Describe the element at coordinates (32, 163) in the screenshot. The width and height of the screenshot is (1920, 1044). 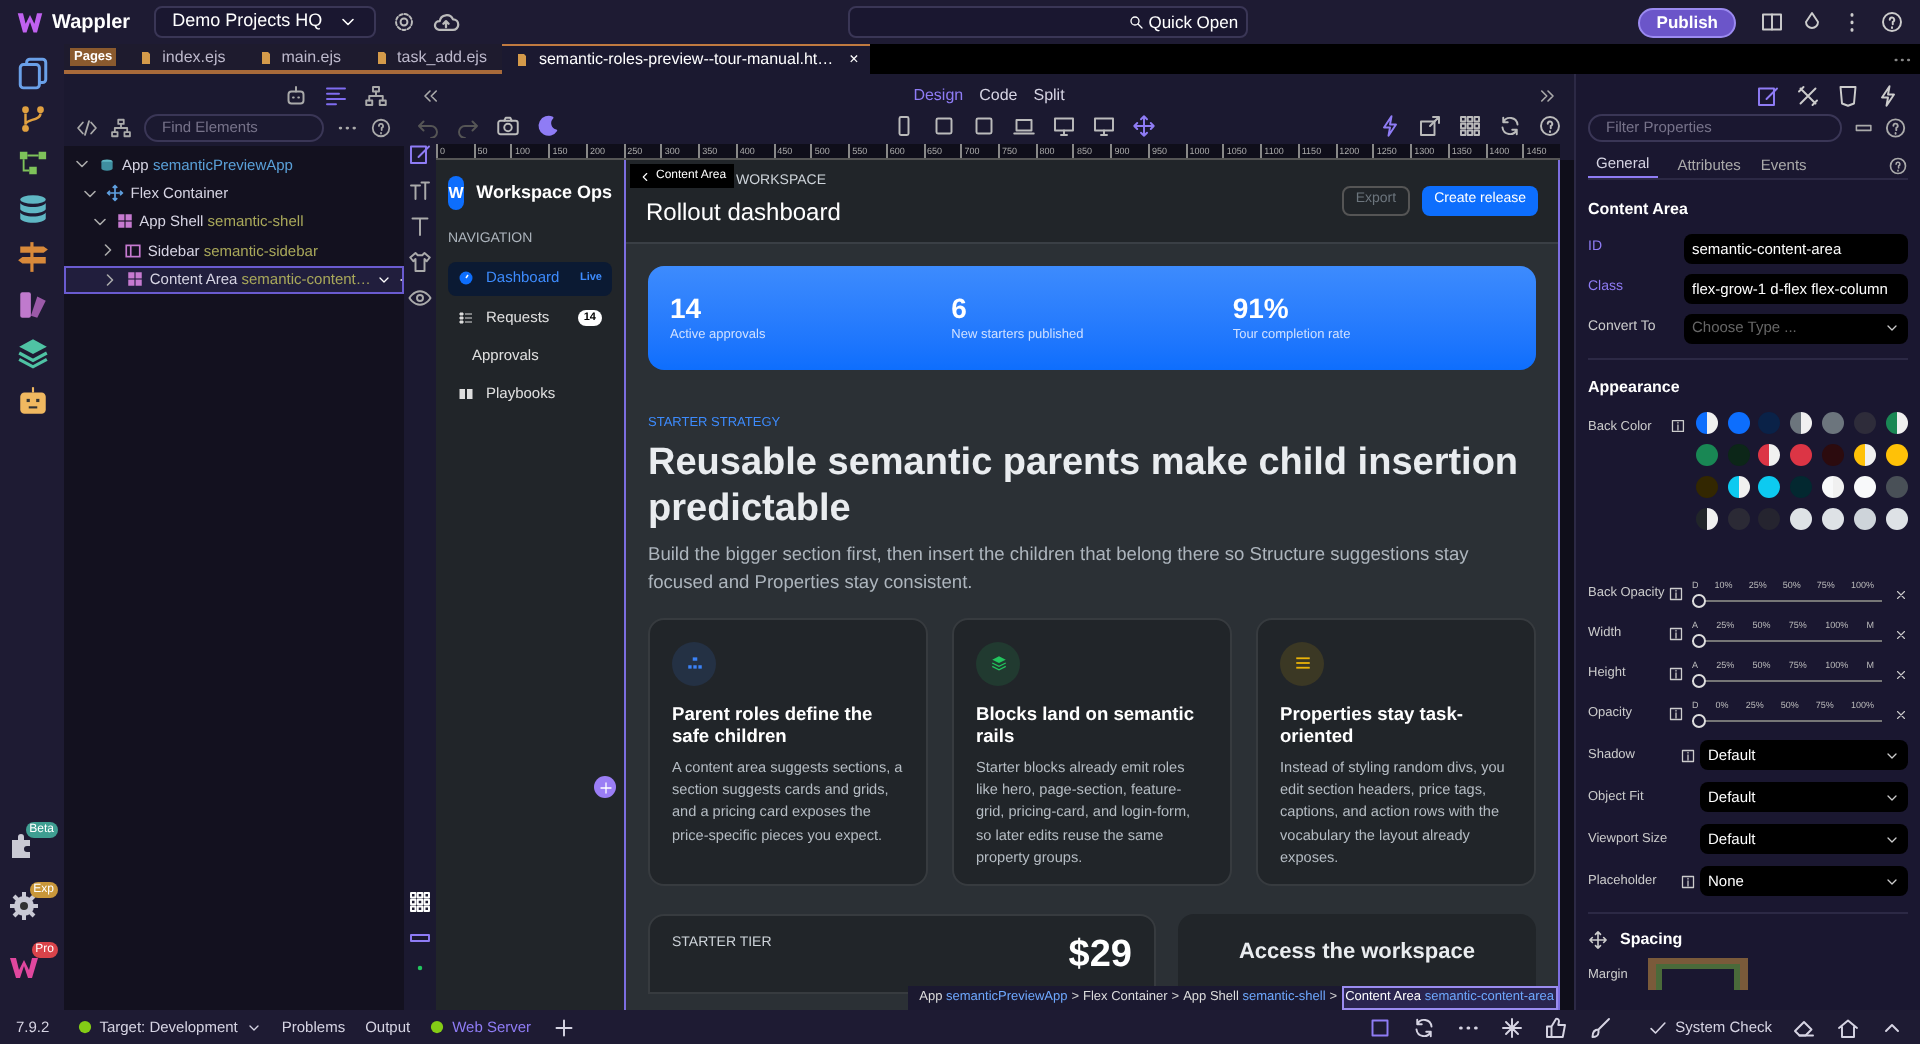
I see `flow-icon` at that location.